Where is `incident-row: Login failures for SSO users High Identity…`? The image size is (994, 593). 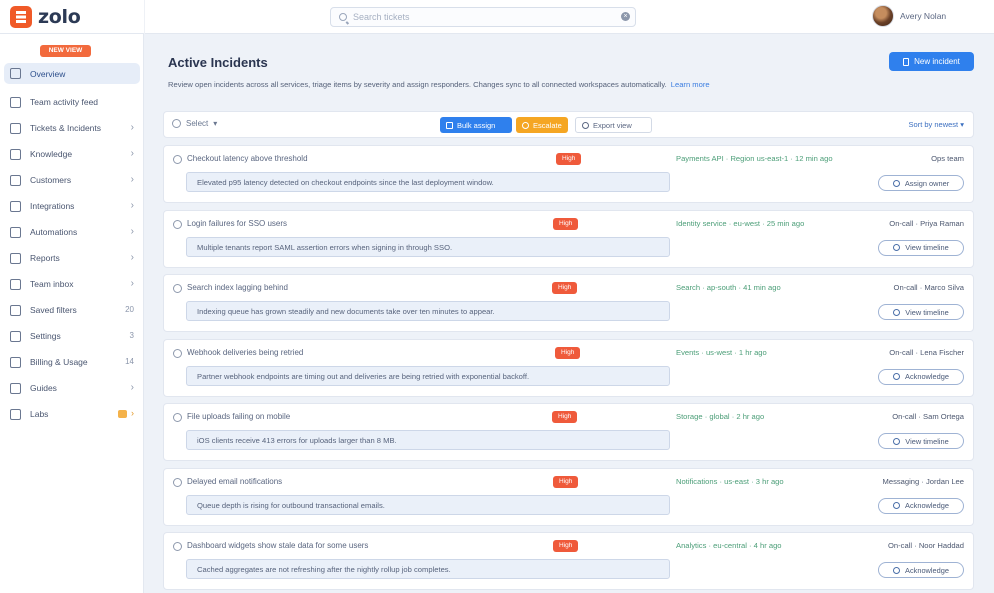
incident-row: Login failures for SSO users High Identity… is located at coordinates (568, 238).